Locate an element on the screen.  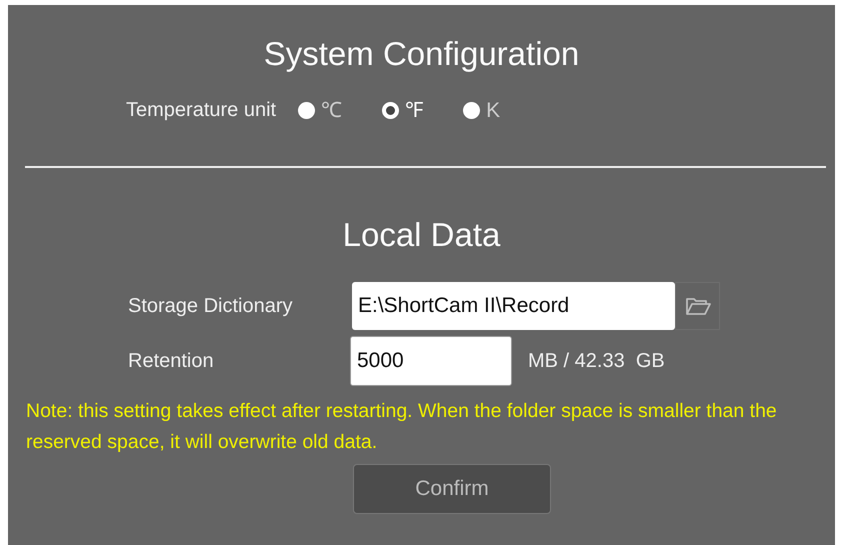
retention-unit: MB / 42.33 GB is located at coordinates (596, 361).